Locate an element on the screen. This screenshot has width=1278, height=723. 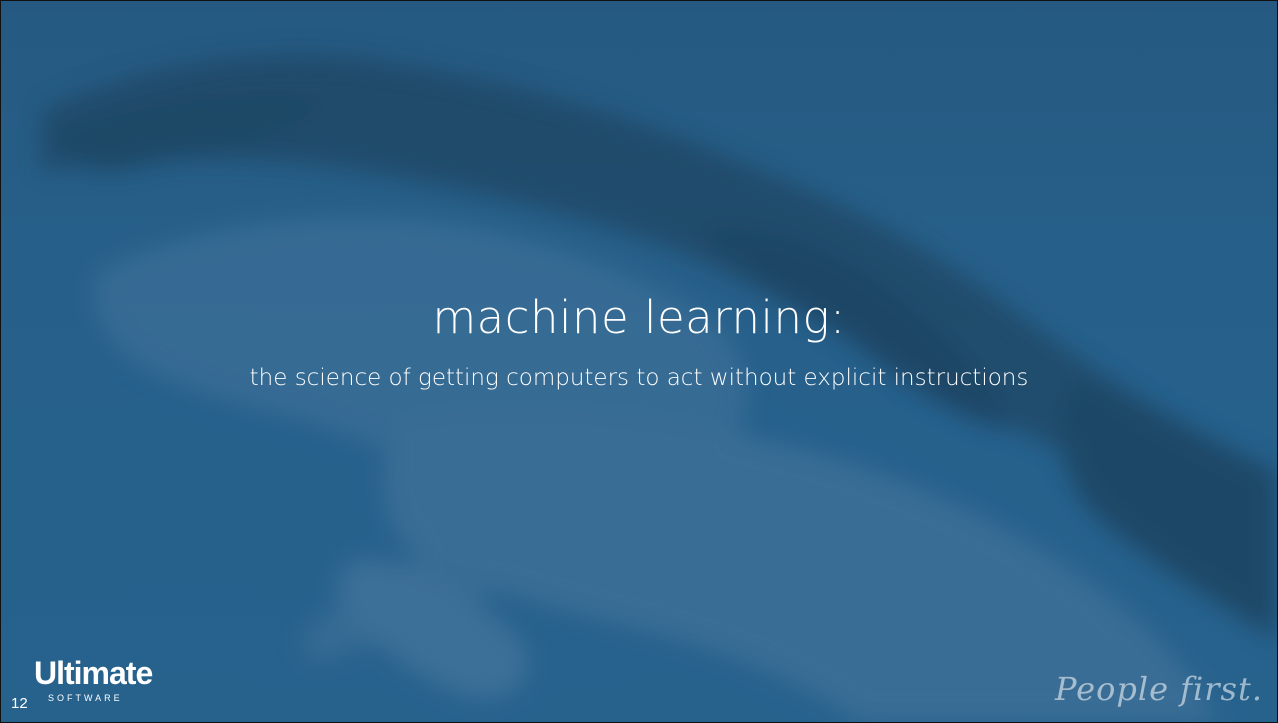
logo-subtext: SOFTWARE is located at coordinates (85, 698).